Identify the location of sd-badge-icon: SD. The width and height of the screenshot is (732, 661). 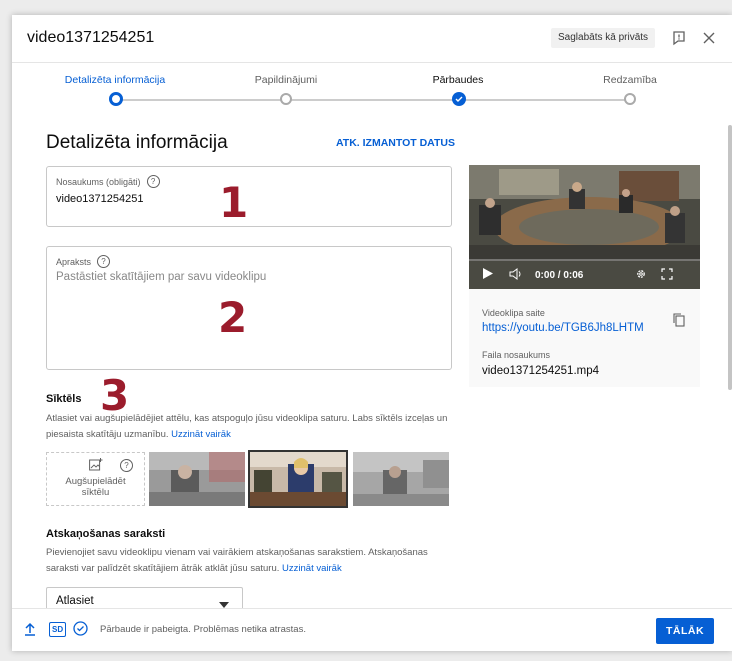
(58, 629).